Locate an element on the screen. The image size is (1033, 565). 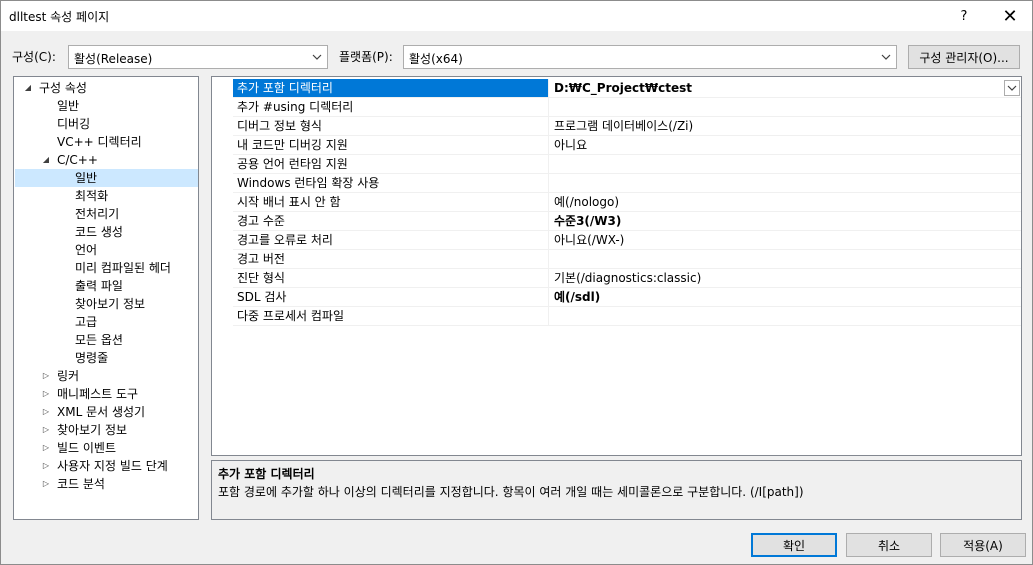
property-row: 디버그 정보 형식 프로그램 데이터베이스(/Zi) is located at coordinates (627, 126).